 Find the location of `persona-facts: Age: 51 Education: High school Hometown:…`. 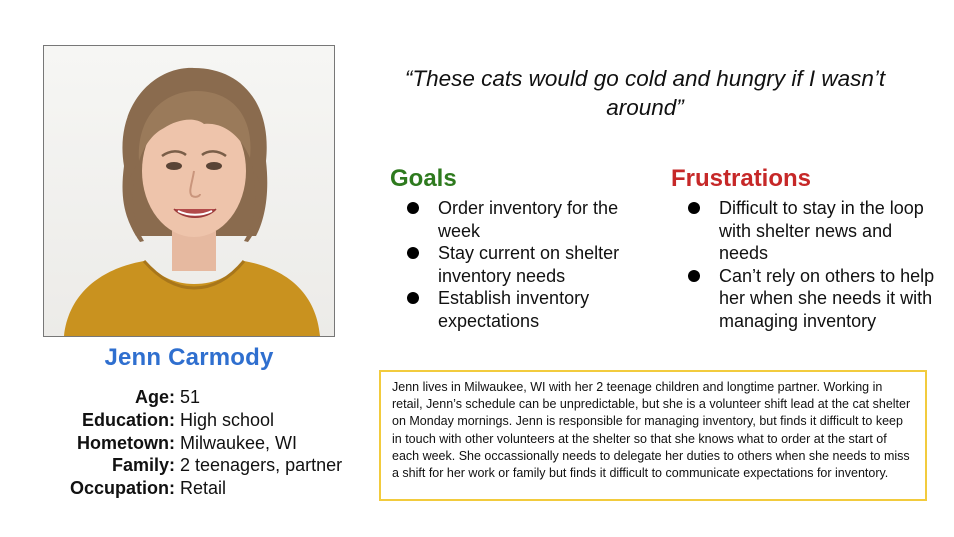

persona-facts: Age: 51 Education: High school Hometown:… is located at coordinates (205, 443).